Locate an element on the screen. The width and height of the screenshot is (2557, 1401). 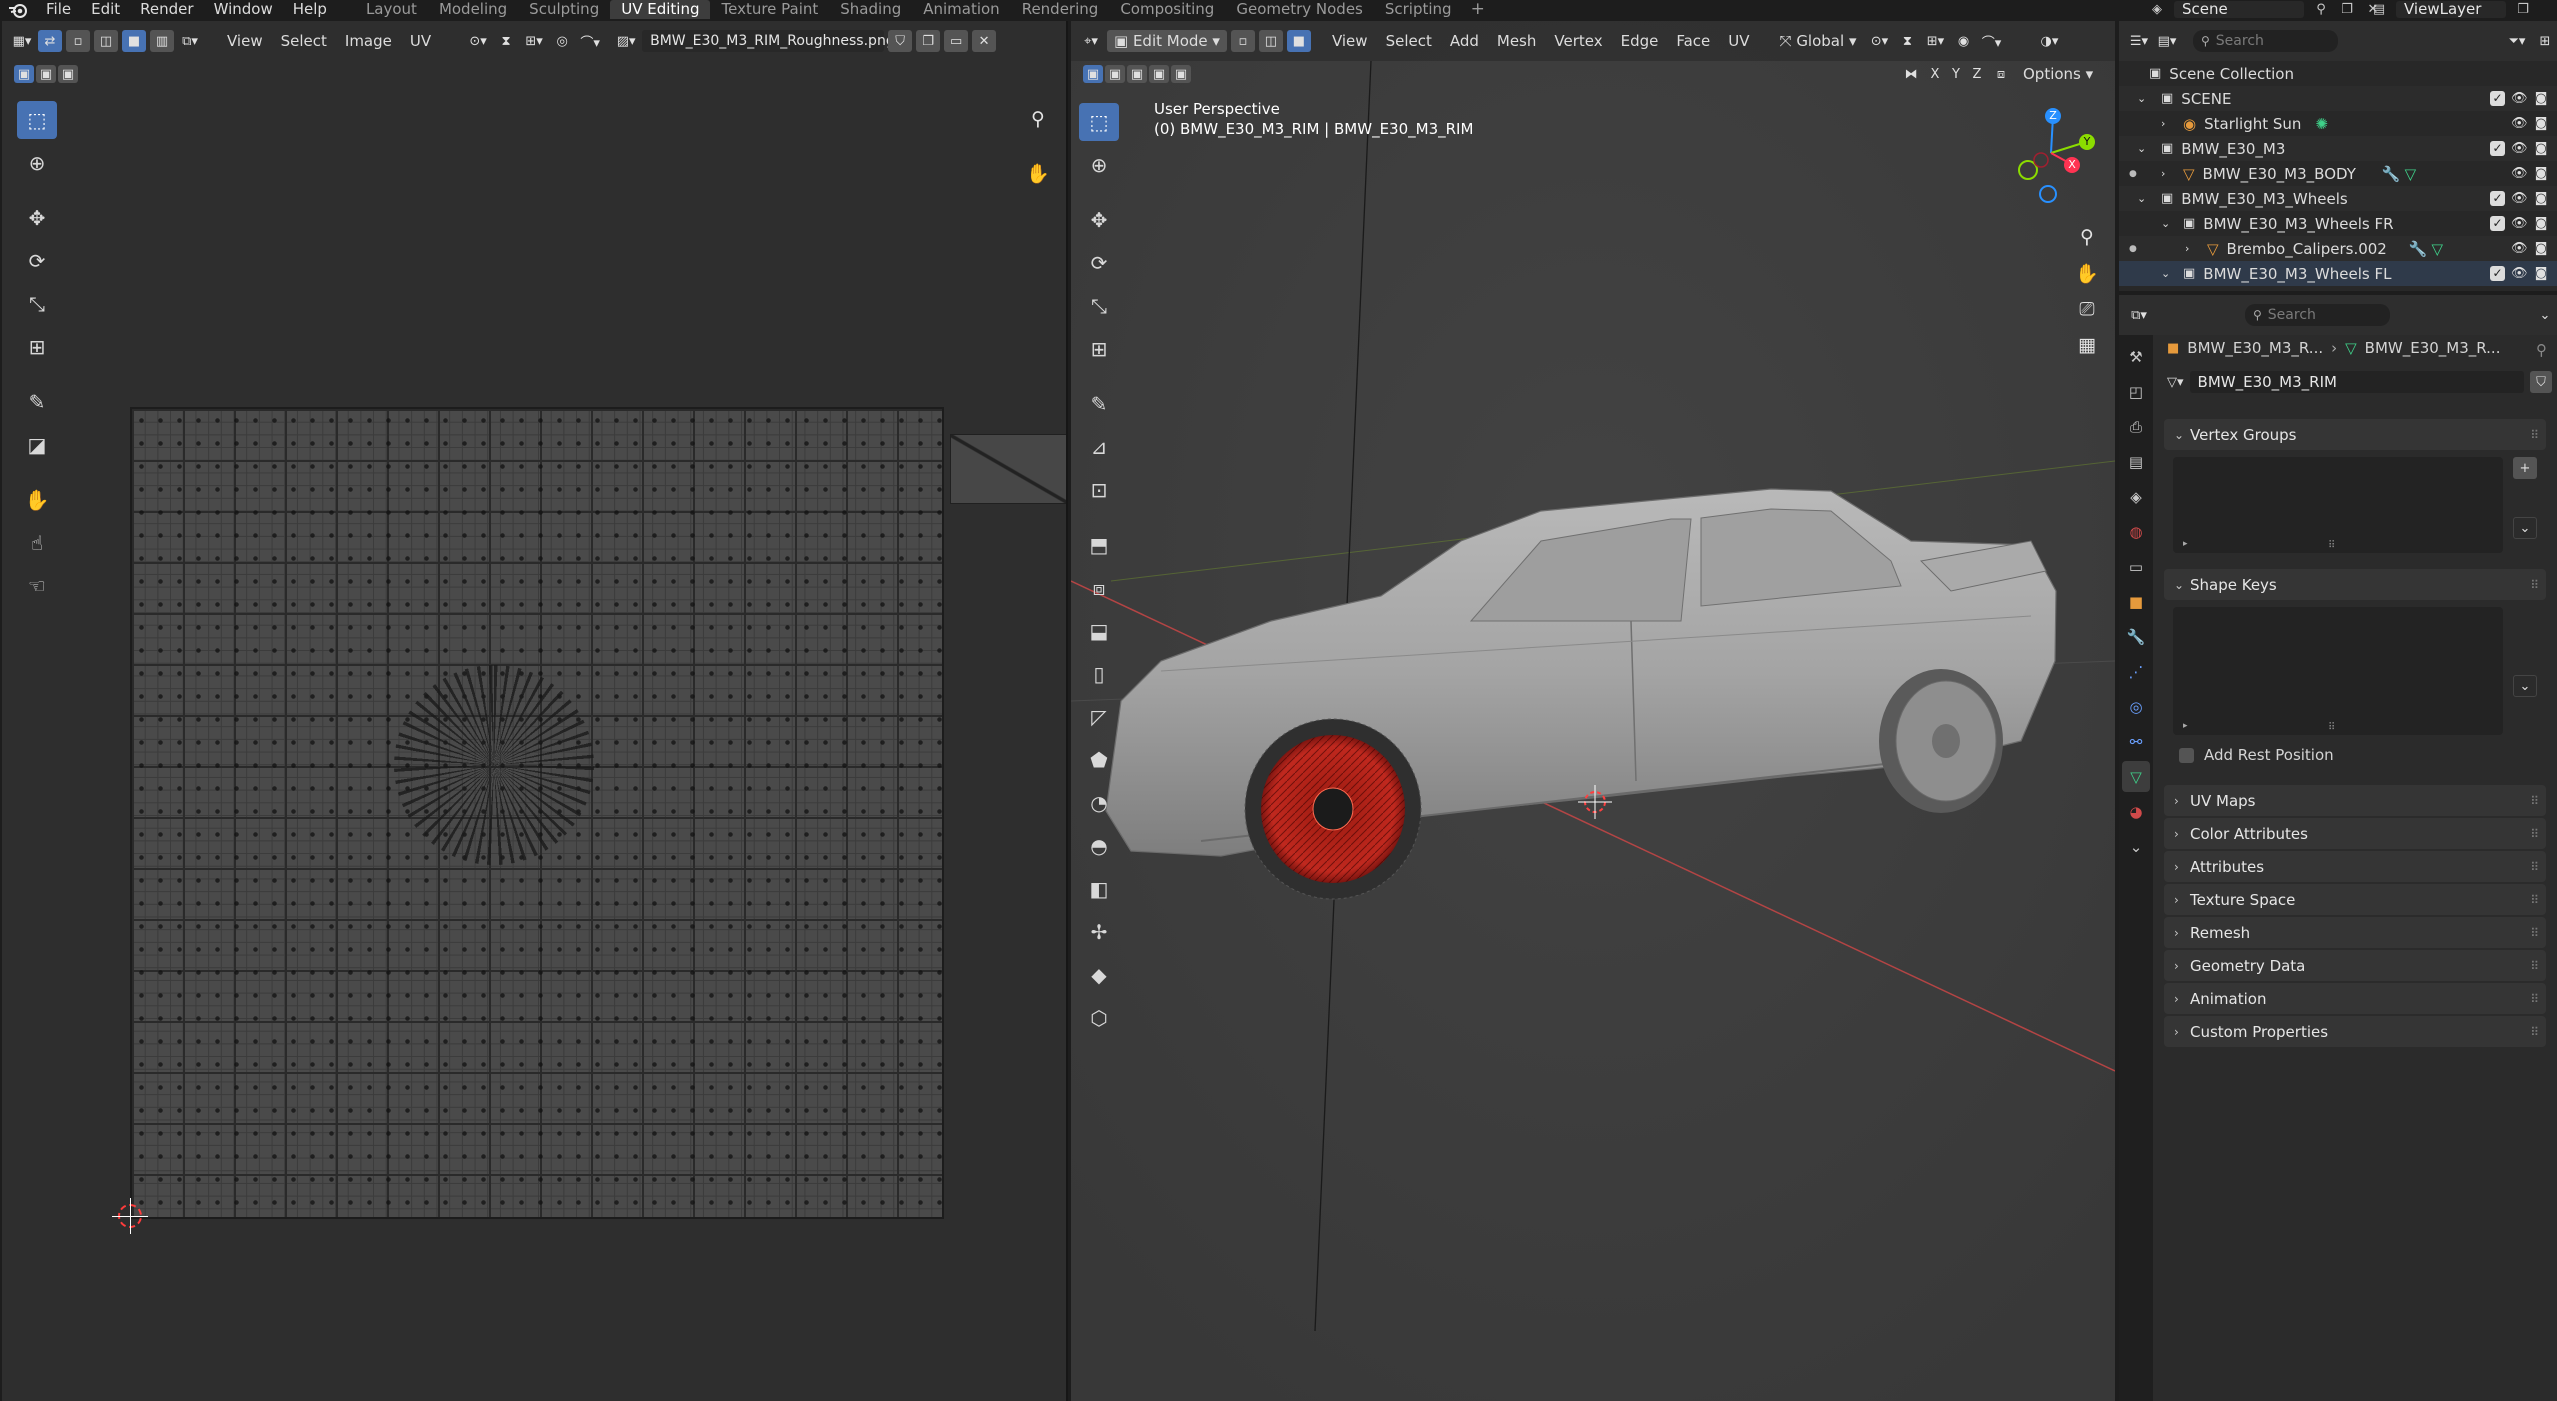
select-subtract-icon: ▣ is located at coordinates (68, 74).